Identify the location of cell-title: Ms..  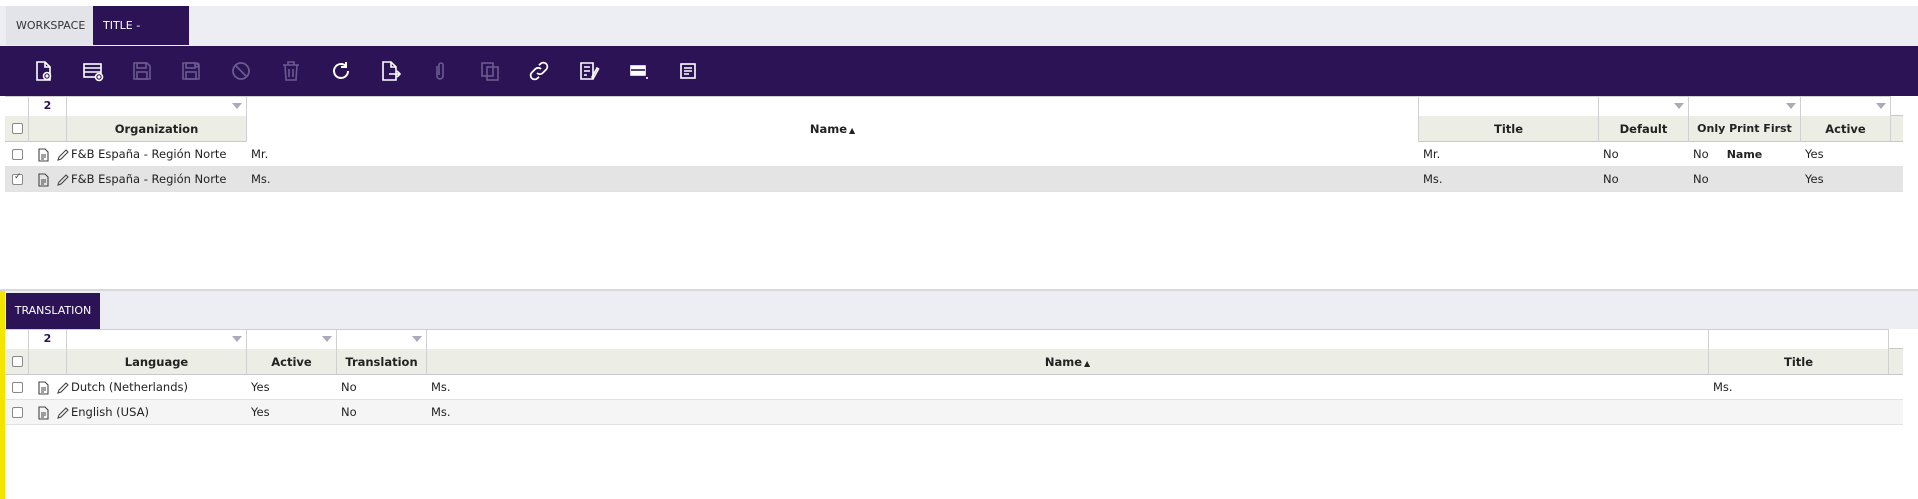
(1723, 387).